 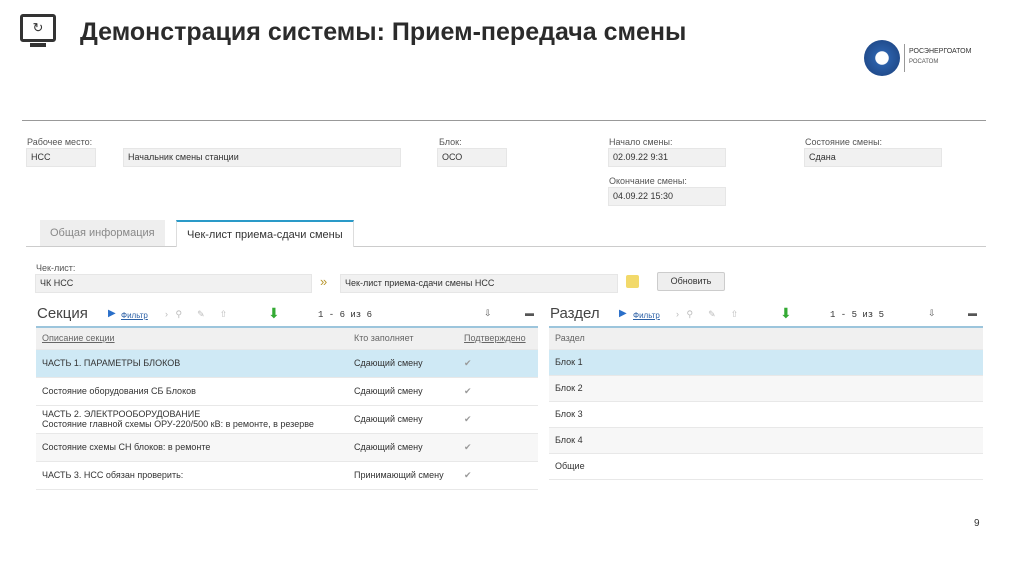 I want to click on section-title: Секция, so click(x=62, y=313).